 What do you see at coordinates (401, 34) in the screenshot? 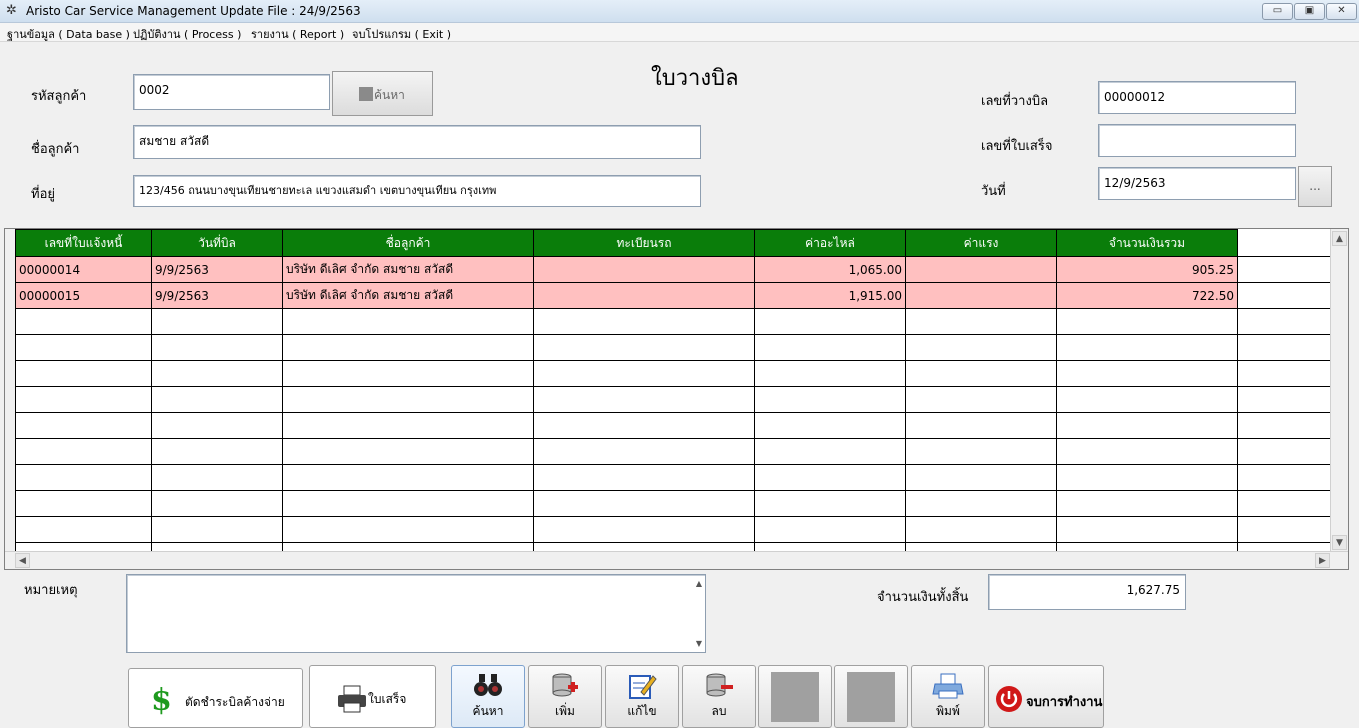
I see `menu-exit: จบโปรแกรม ( Exit )` at bounding box center [401, 34].